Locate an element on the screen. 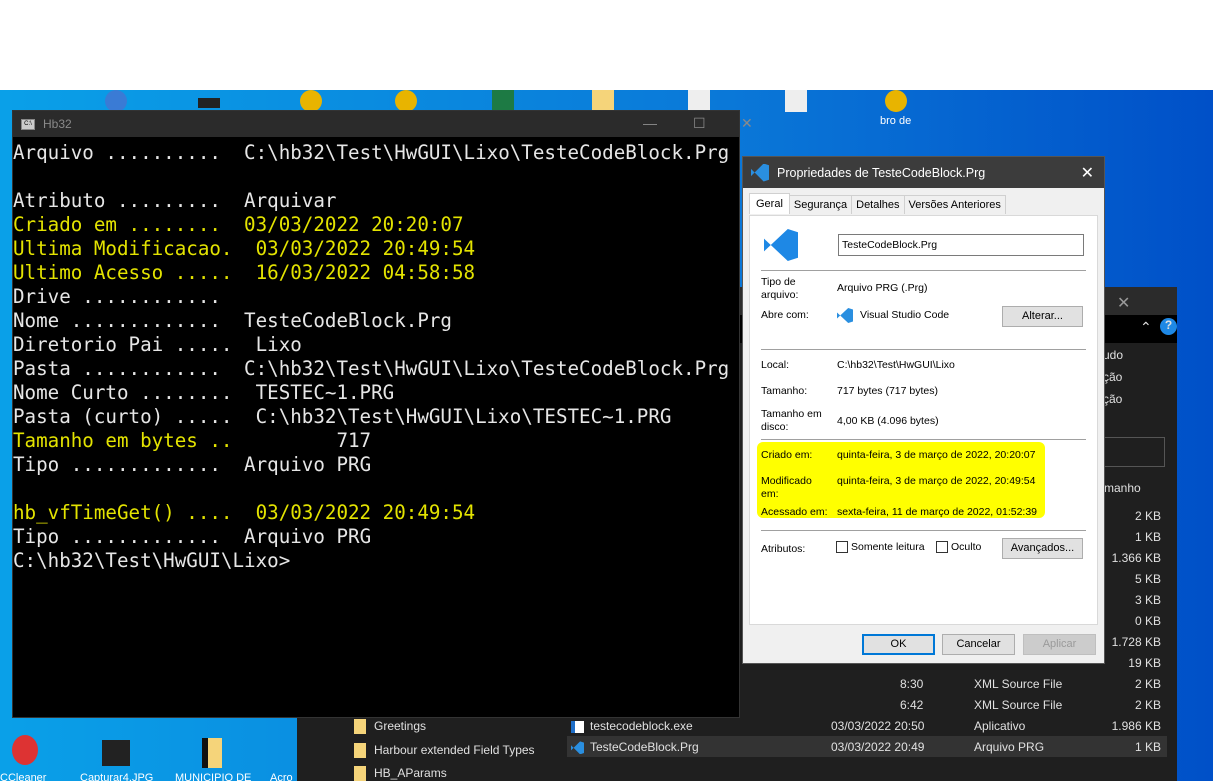 This screenshot has height=784, width=1213. filename-input is located at coordinates (961, 245).